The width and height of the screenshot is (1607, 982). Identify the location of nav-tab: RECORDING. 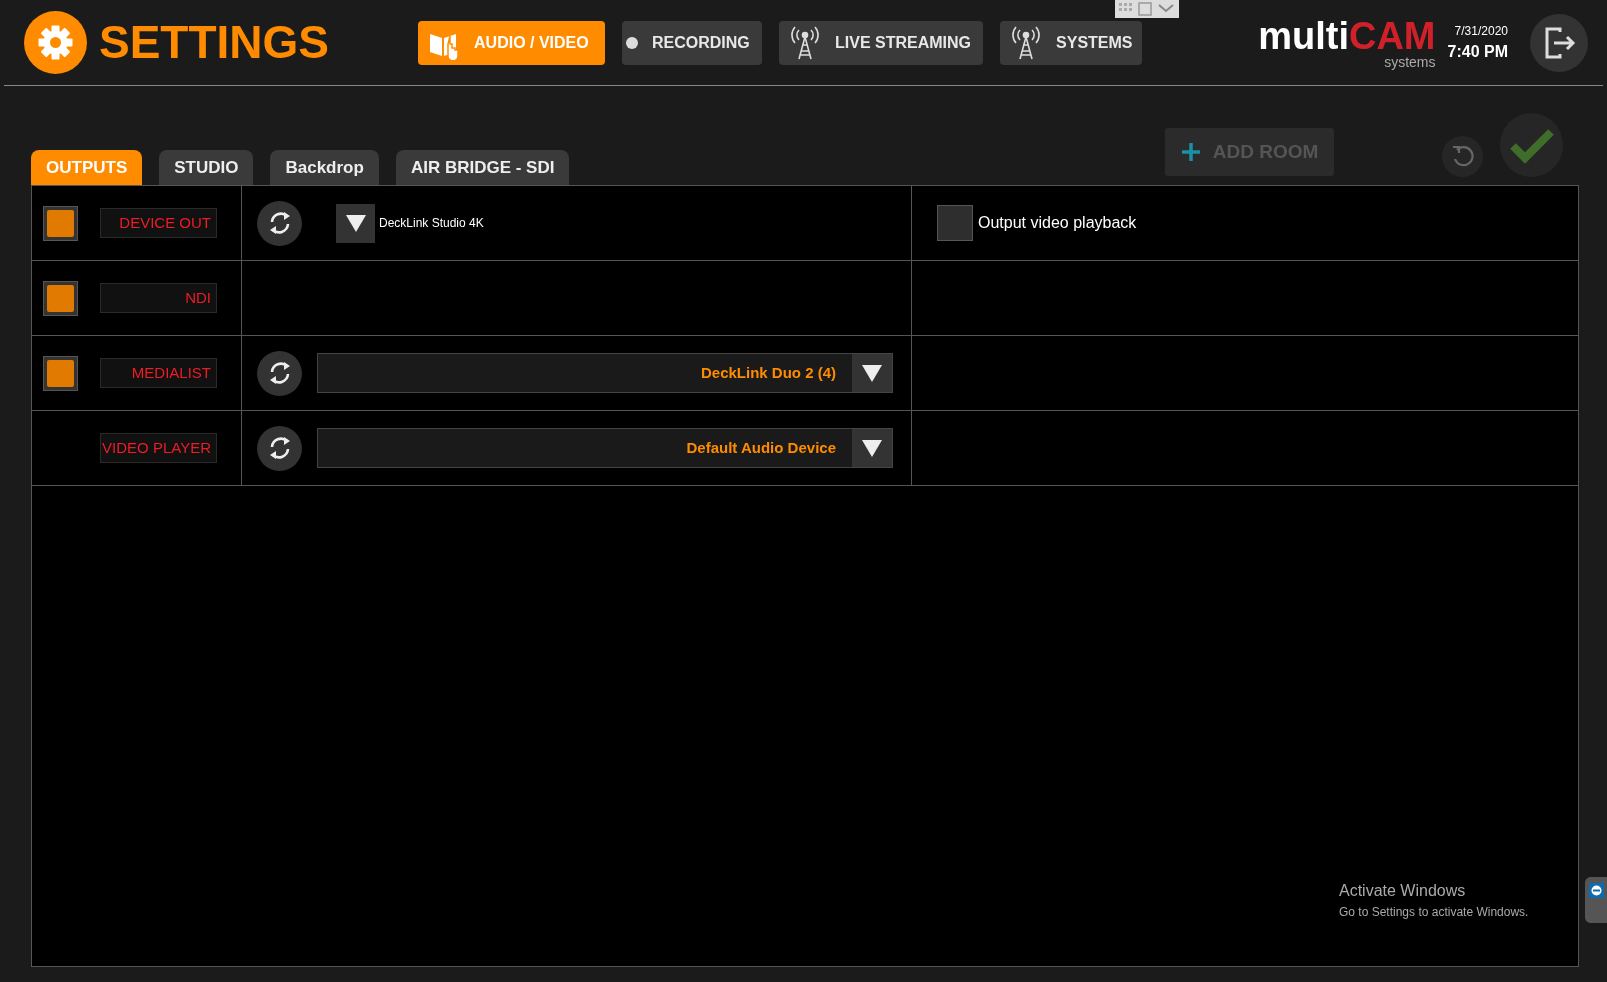
(692, 42).